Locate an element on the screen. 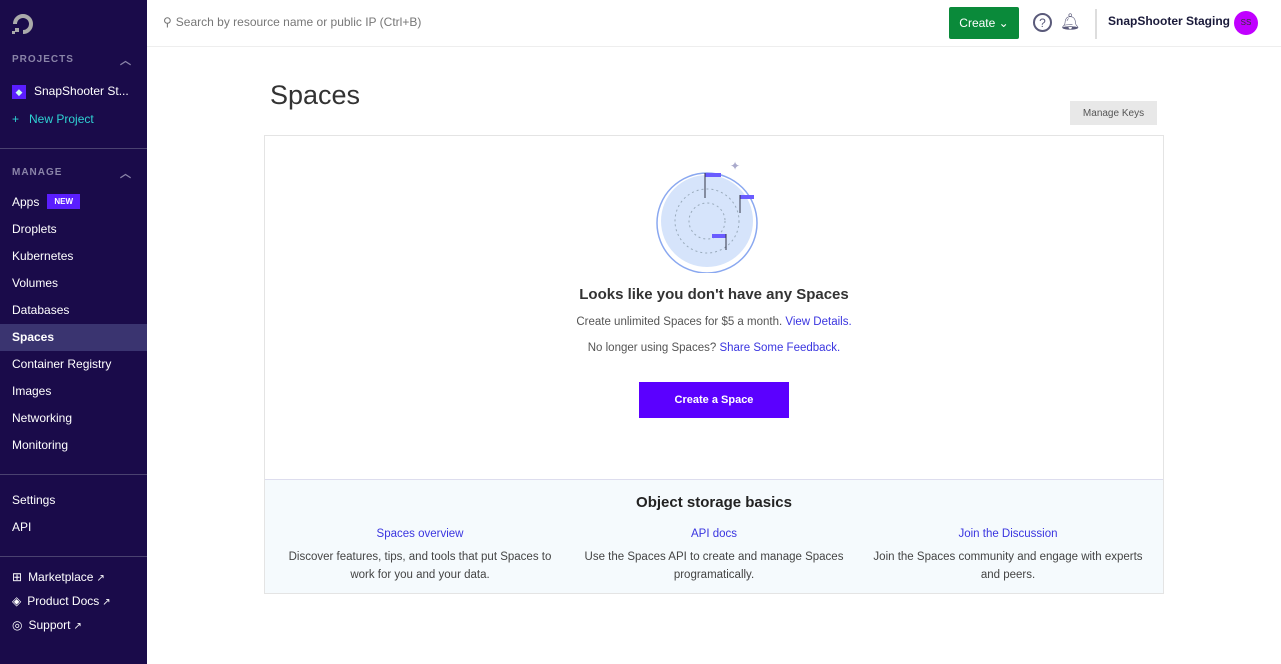 The height and width of the screenshot is (664, 1281). avatar: SS is located at coordinates (1246, 23).